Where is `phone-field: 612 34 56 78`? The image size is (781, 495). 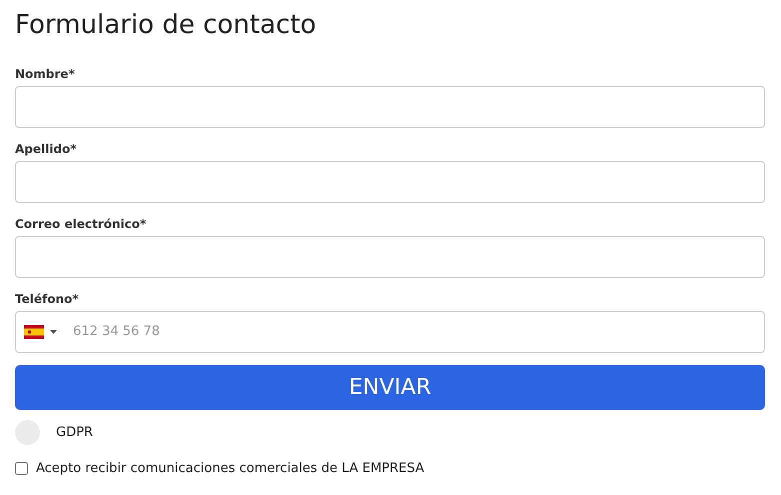
phone-field: 612 34 56 78 is located at coordinates (390, 332).